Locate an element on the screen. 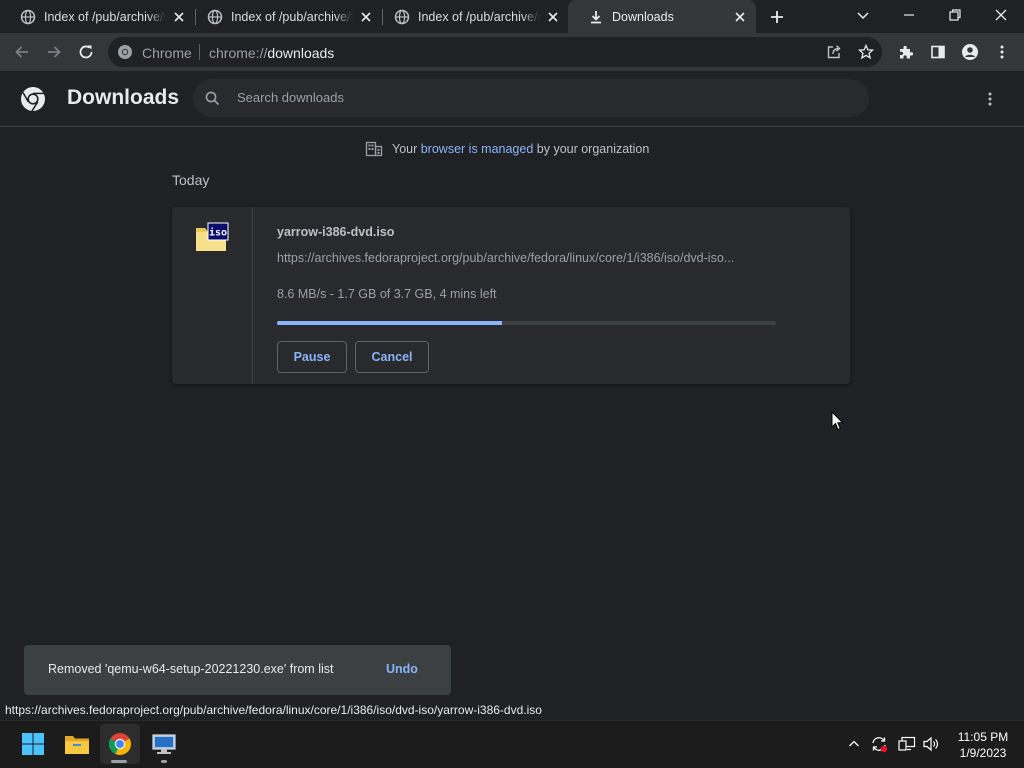 This screenshot has width=1024, height=768. search-placeholder: Search downloads is located at coordinates (290, 97).